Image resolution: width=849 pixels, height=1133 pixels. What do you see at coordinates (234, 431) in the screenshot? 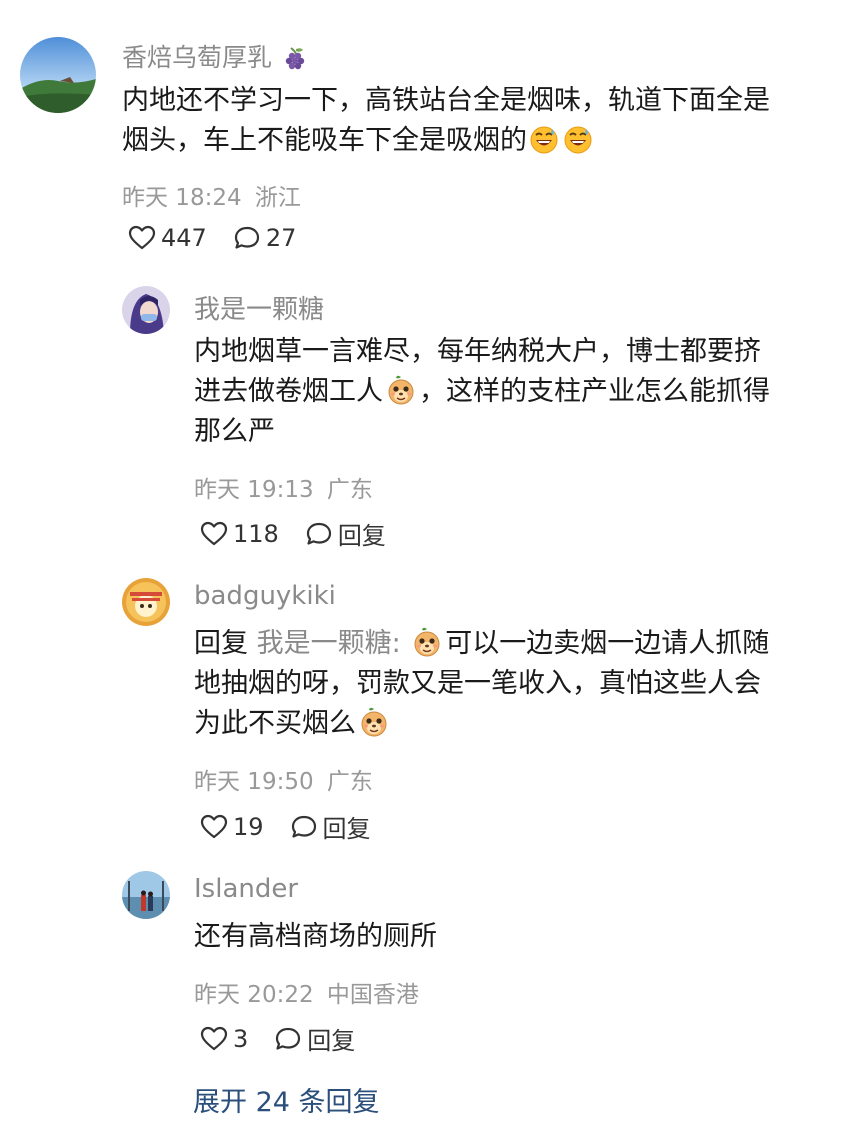
I see `reply-text-line: 那么严` at bounding box center [234, 431].